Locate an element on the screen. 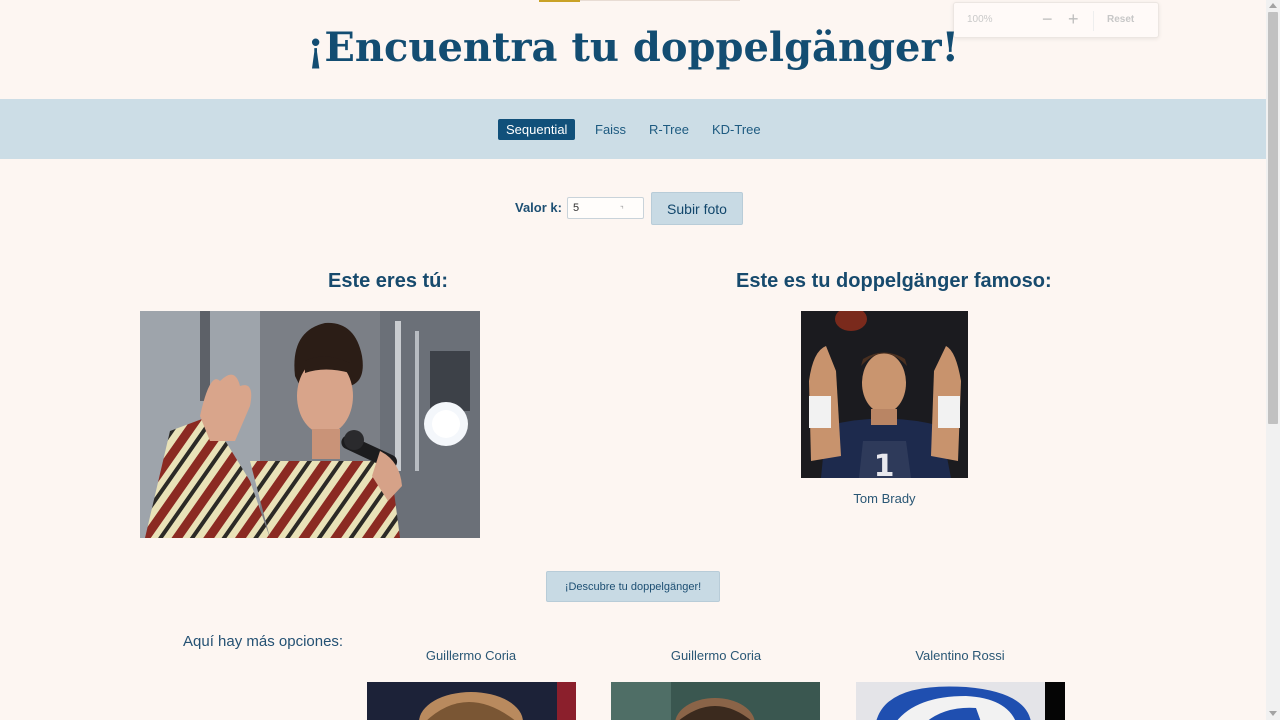 Image resolution: width=1280 pixels, height=720 pixels. match-photo: 1 is located at coordinates (884, 394).